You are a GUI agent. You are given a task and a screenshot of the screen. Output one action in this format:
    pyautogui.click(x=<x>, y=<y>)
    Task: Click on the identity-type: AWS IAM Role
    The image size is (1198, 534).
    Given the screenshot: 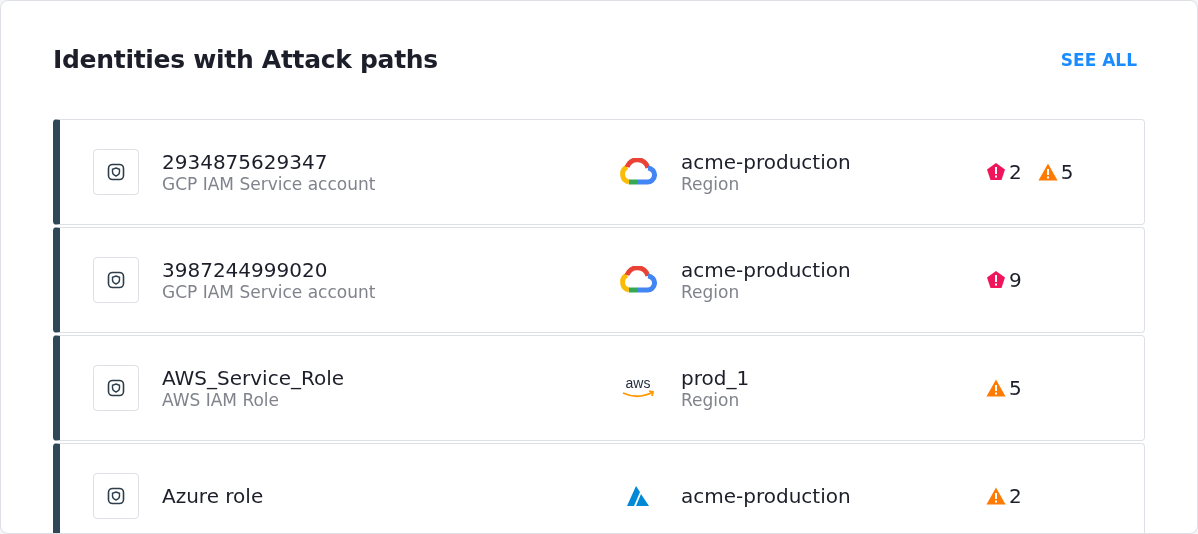 What is the action you would take?
    pyautogui.click(x=221, y=399)
    